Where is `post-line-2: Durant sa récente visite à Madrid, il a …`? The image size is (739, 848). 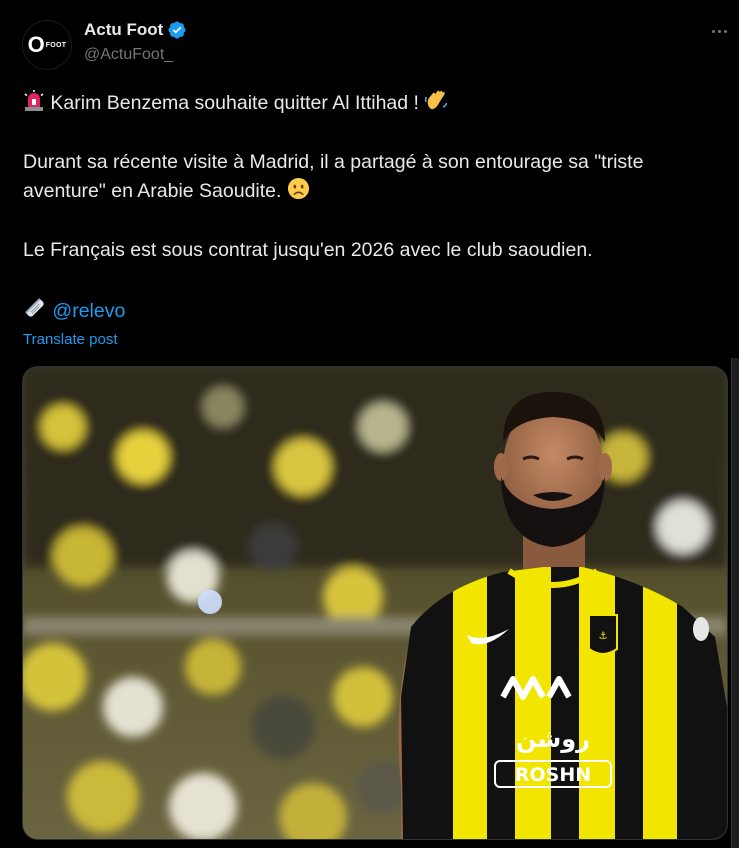 post-line-2: Durant sa récente visite à Madrid, il a … is located at coordinates (333, 176).